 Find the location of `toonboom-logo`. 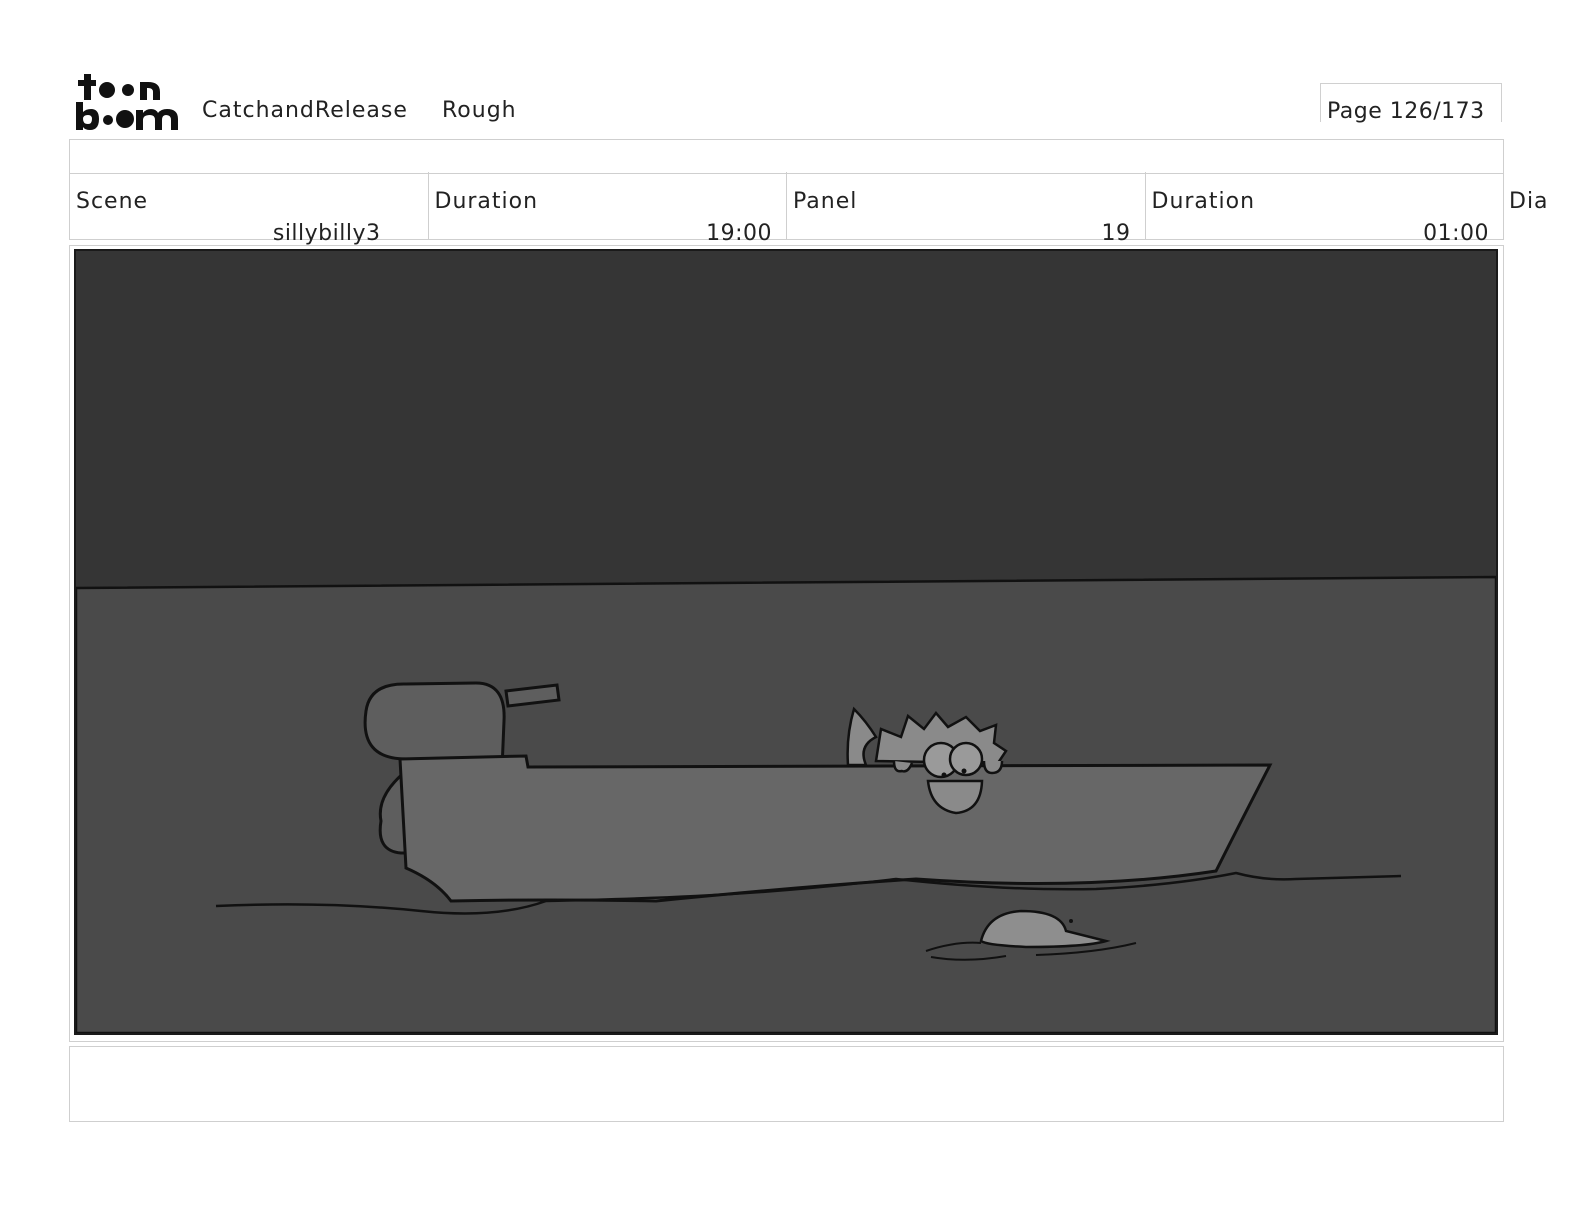

toonboom-logo is located at coordinates (127, 102).